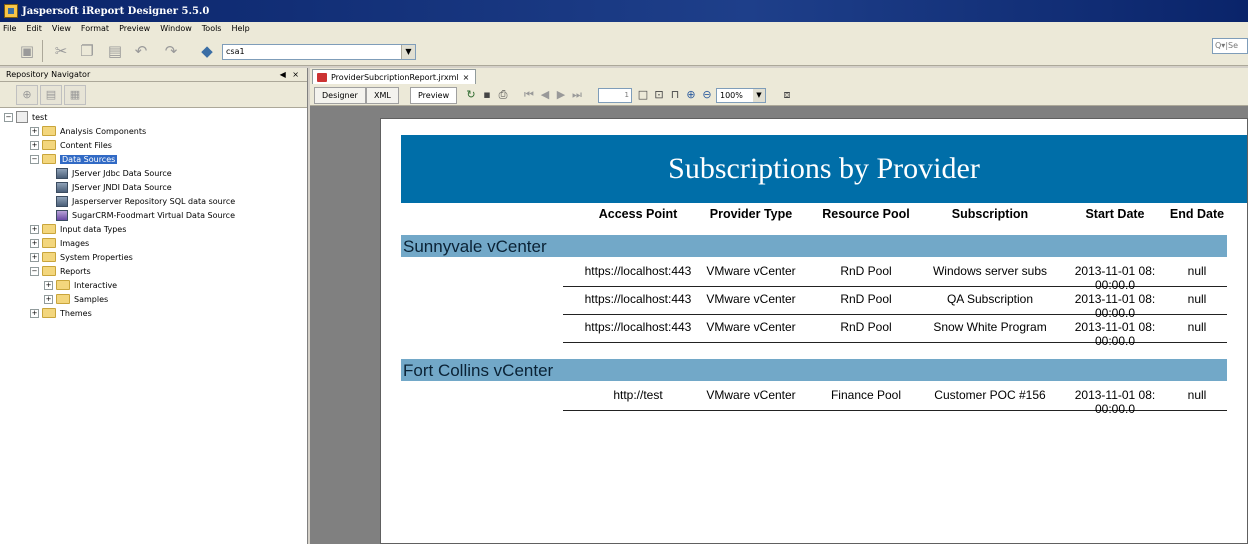  What do you see at coordinates (87, 51) in the screenshot?
I see `copy-icon: ❐` at bounding box center [87, 51].